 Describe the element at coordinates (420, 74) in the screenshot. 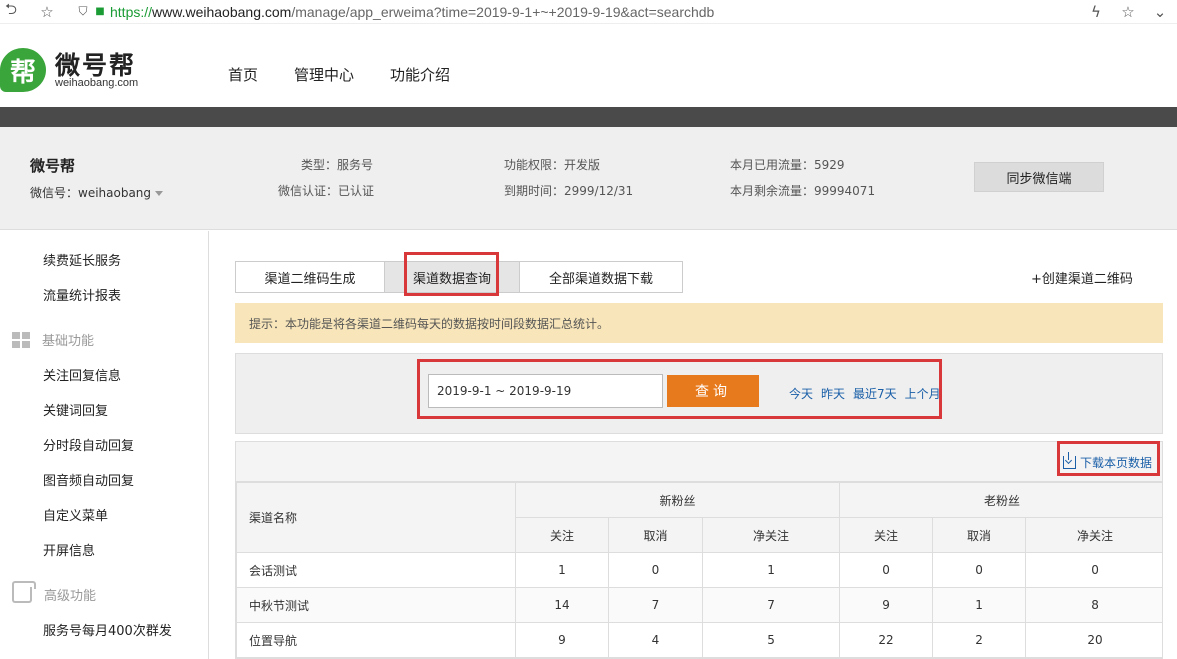

I see `nav-features: 功能介绍` at that location.